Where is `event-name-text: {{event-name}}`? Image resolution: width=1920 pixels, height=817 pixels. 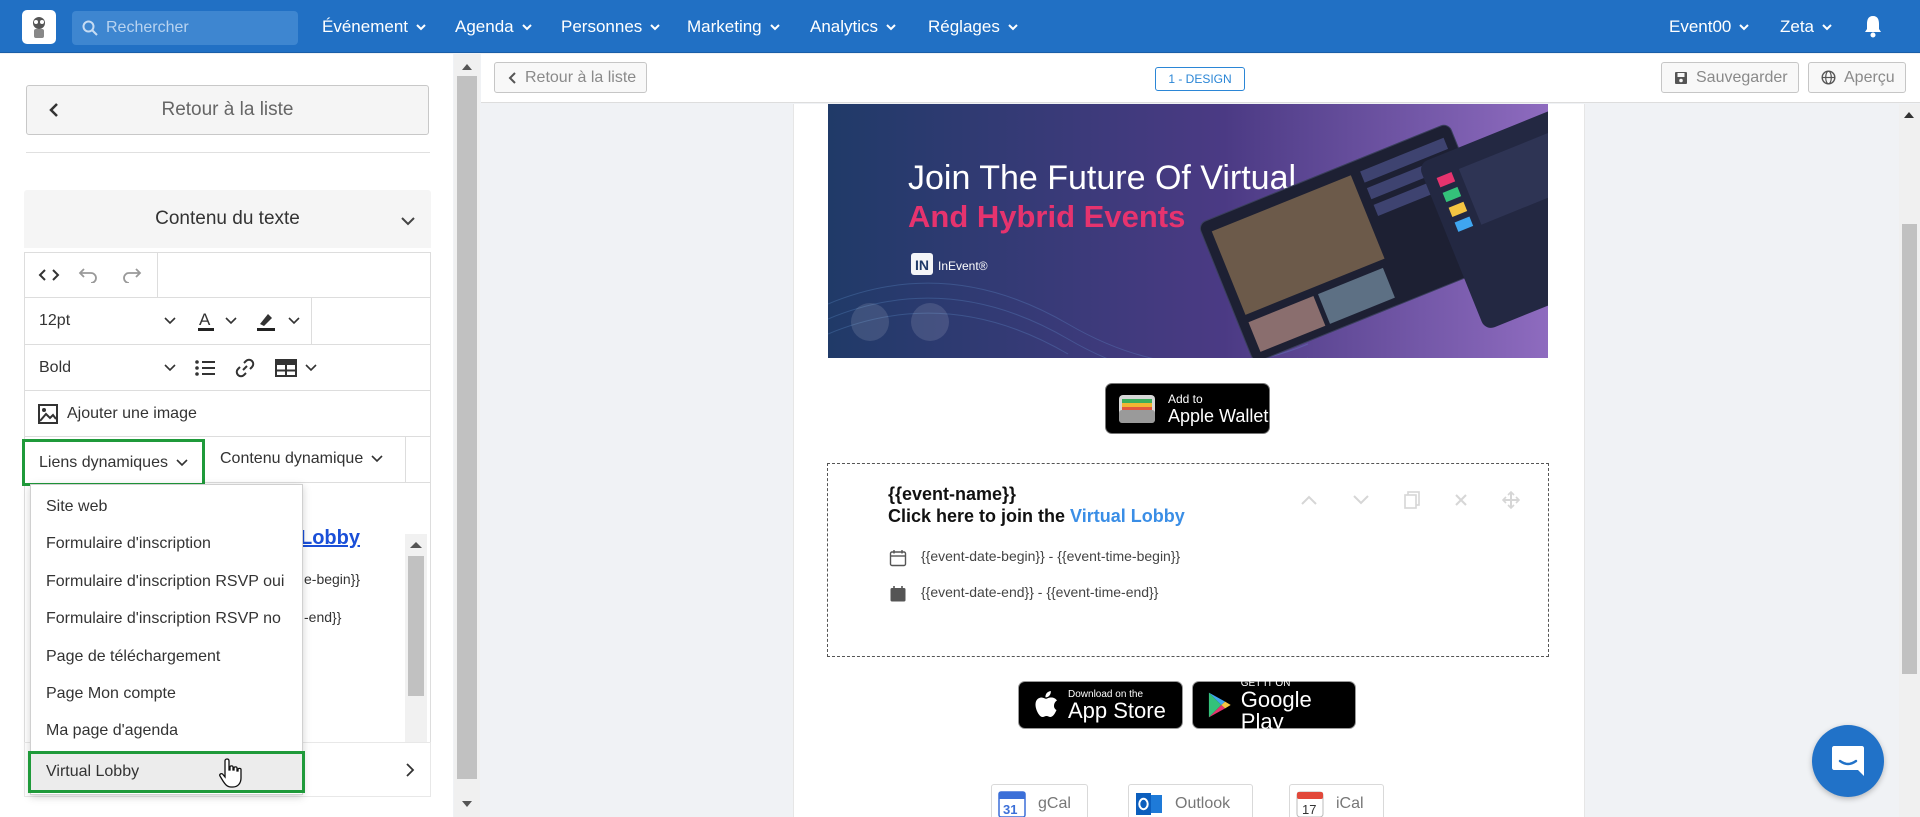
event-name-text: {{event-name}} is located at coordinates (952, 494).